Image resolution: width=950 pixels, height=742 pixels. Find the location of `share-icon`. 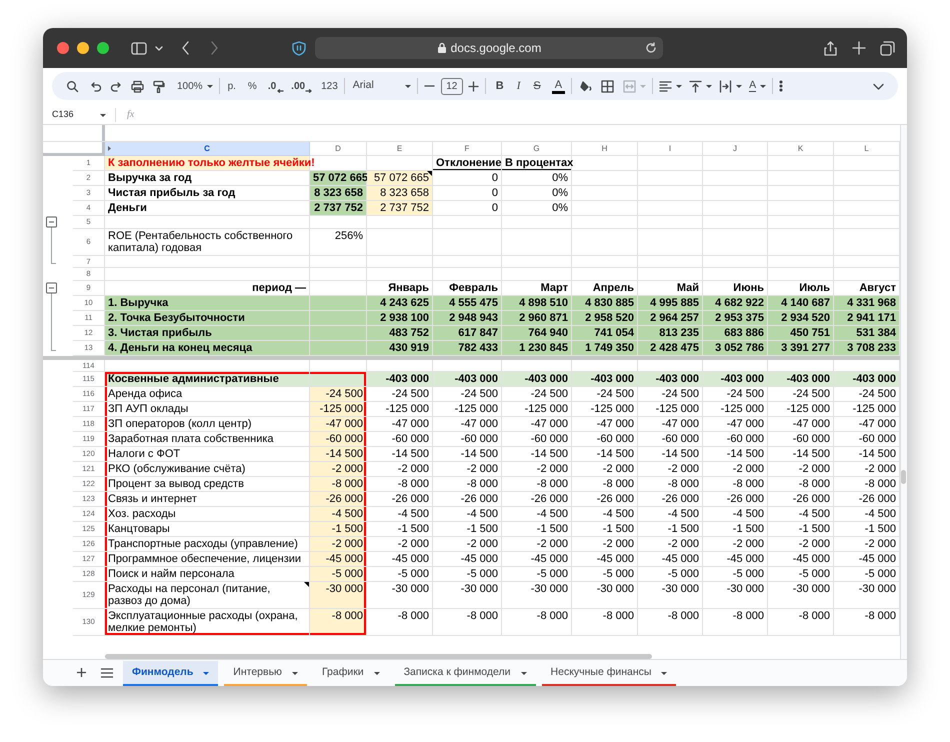

share-icon is located at coordinates (830, 48).